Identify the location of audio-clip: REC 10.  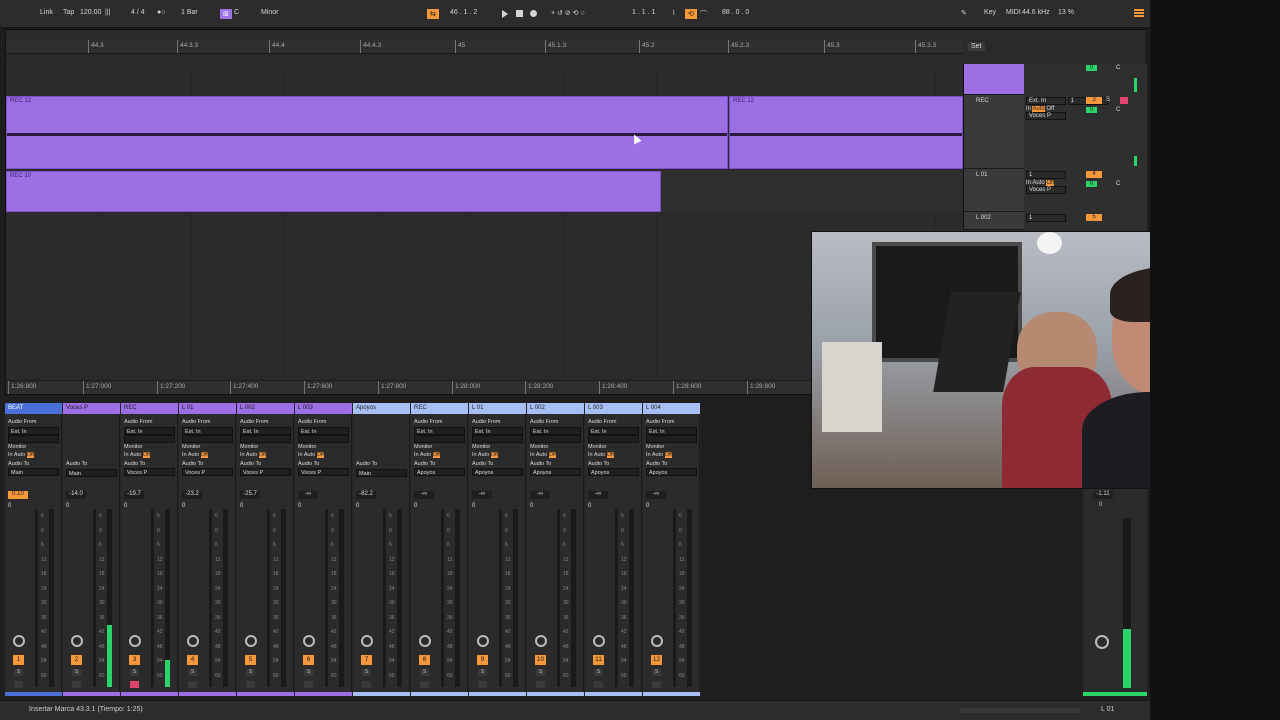
(333, 191).